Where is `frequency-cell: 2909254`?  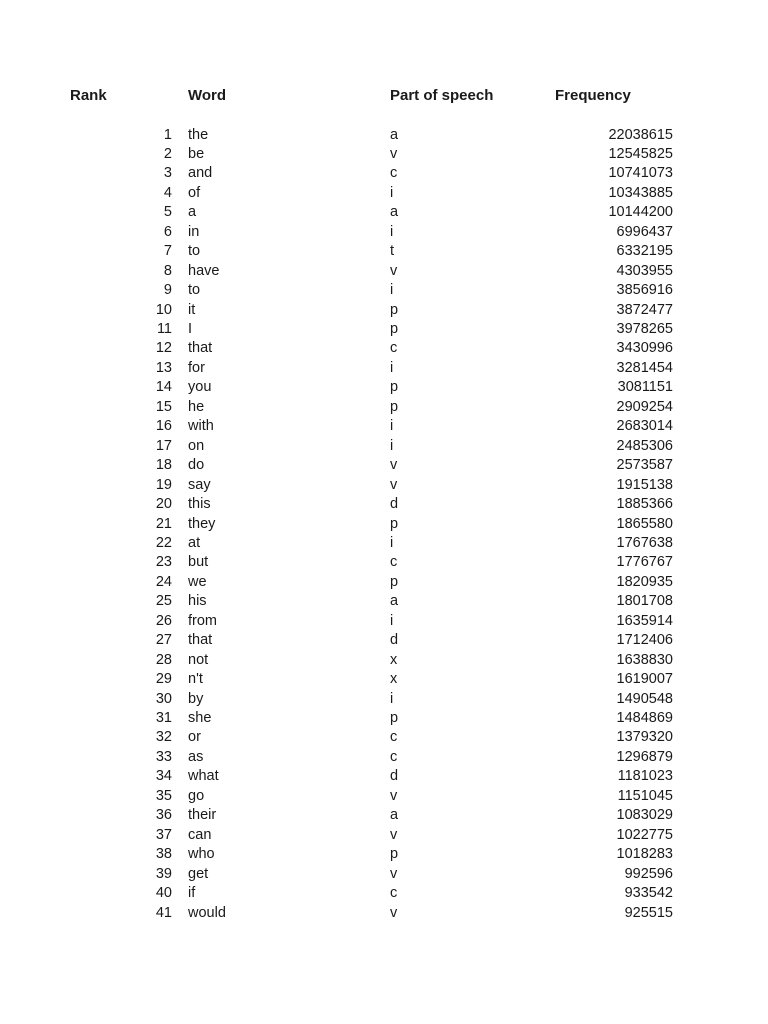
frequency-cell: 2909254 is located at coordinates (644, 406).